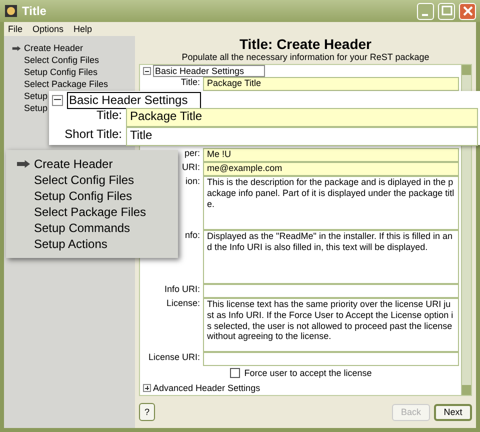 This screenshot has width=480, height=432. I want to click on field-label: License URI:, so click(174, 358).